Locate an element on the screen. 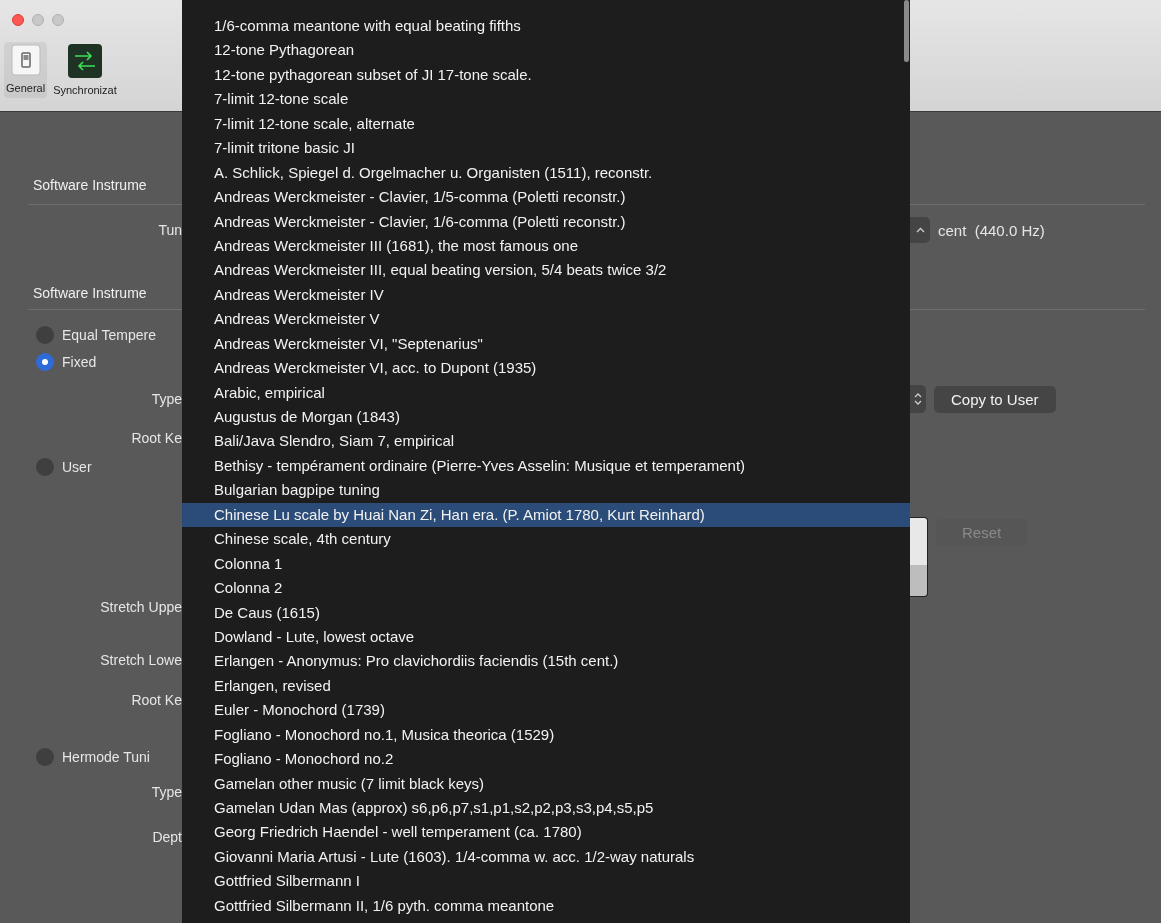 The image size is (1161, 923). toolbar-tab: Synchronizat is located at coordinates (85, 70).